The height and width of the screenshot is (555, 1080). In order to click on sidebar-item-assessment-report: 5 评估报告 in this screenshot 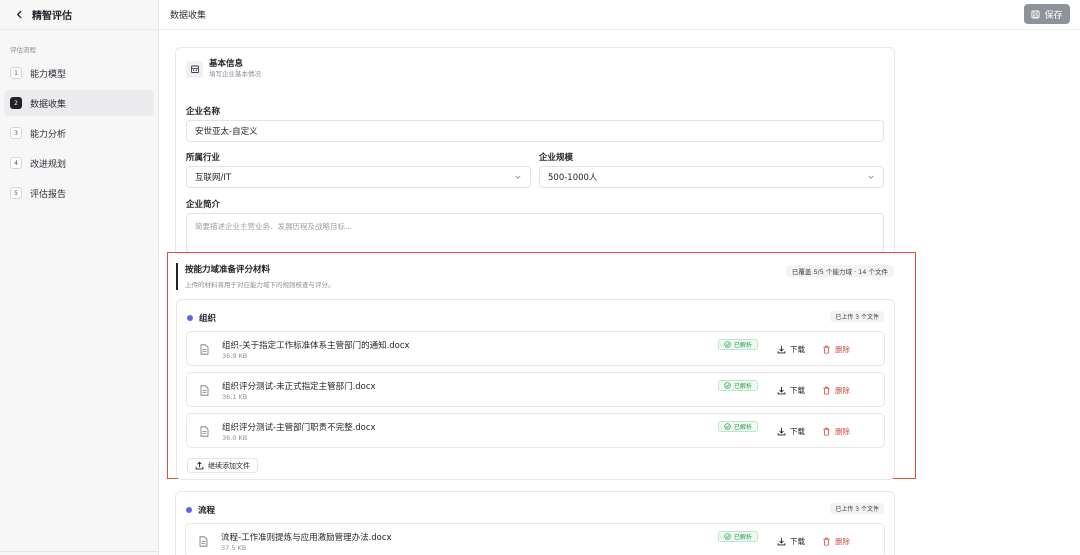, I will do `click(79, 193)`.